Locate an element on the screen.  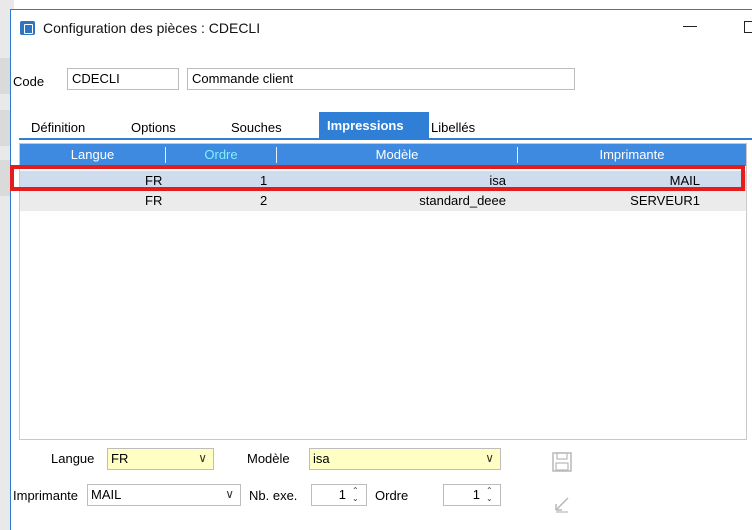
tab-souches: Souches is located at coordinates (256, 127).